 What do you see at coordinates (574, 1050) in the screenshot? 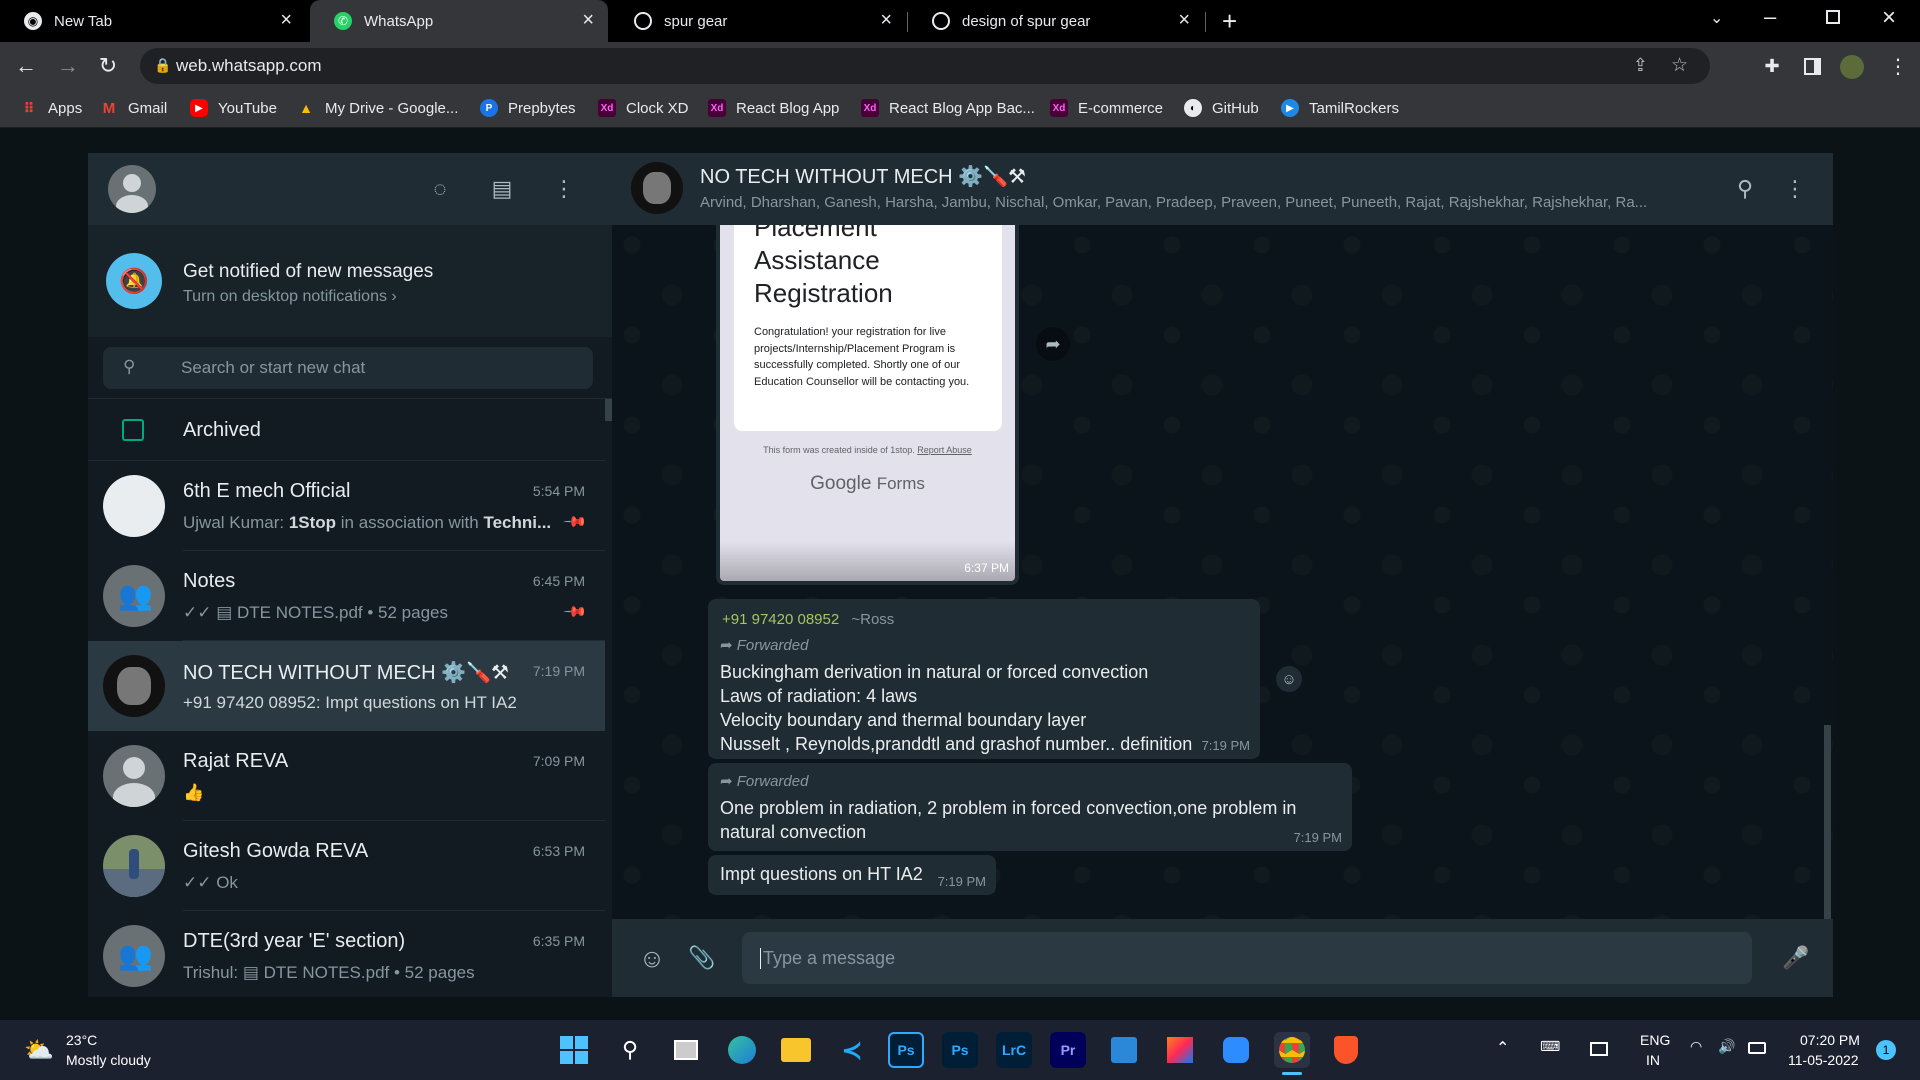
I see `windows-start-icon` at bounding box center [574, 1050].